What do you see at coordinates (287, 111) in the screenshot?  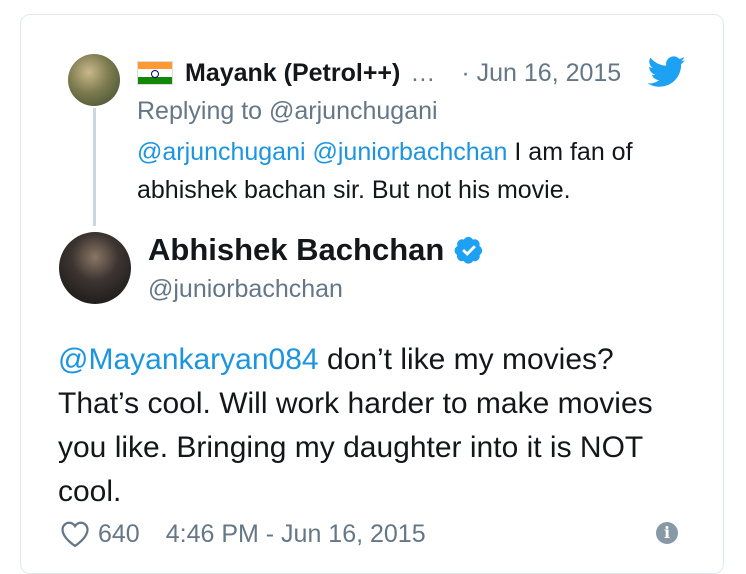 I see `replying-to-label: Replying to @arjunchugani` at bounding box center [287, 111].